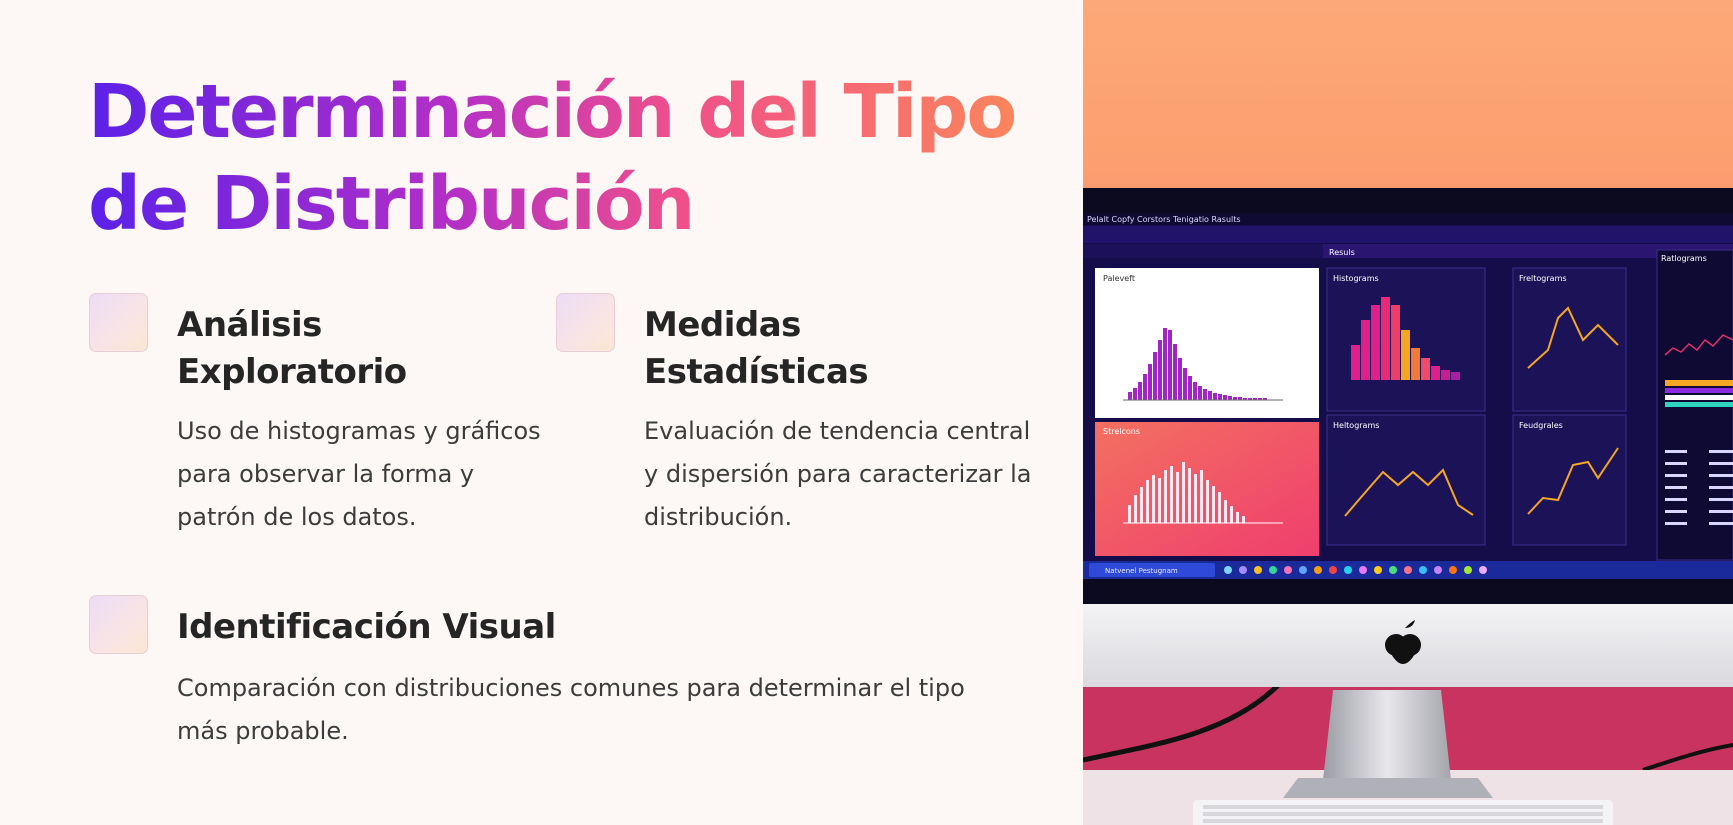 The height and width of the screenshot is (825, 1733). Describe the element at coordinates (1543, 278) in the screenshot. I see `panel-title-3: Freltograms` at that location.